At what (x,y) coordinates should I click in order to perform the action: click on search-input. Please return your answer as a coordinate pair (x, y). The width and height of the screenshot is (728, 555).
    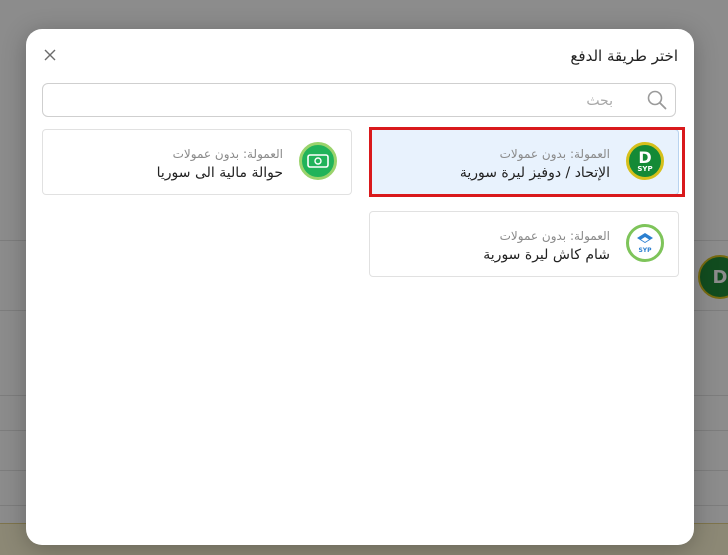
    Looking at the image, I should click on (333, 101).